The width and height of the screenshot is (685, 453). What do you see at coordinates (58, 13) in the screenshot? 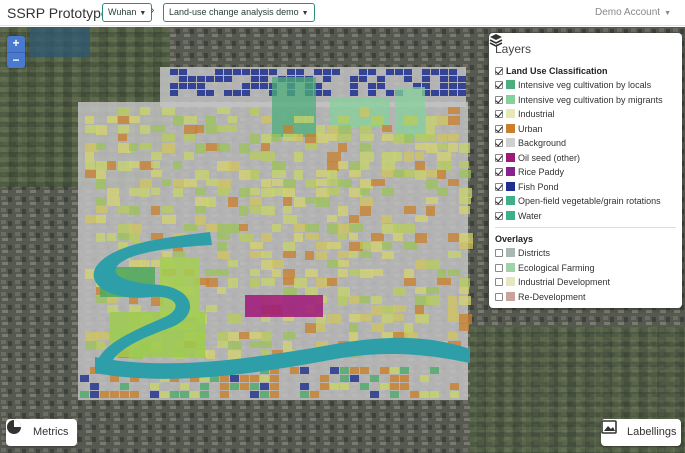
I see `app-brand: SSRP Prototype` at bounding box center [58, 13].